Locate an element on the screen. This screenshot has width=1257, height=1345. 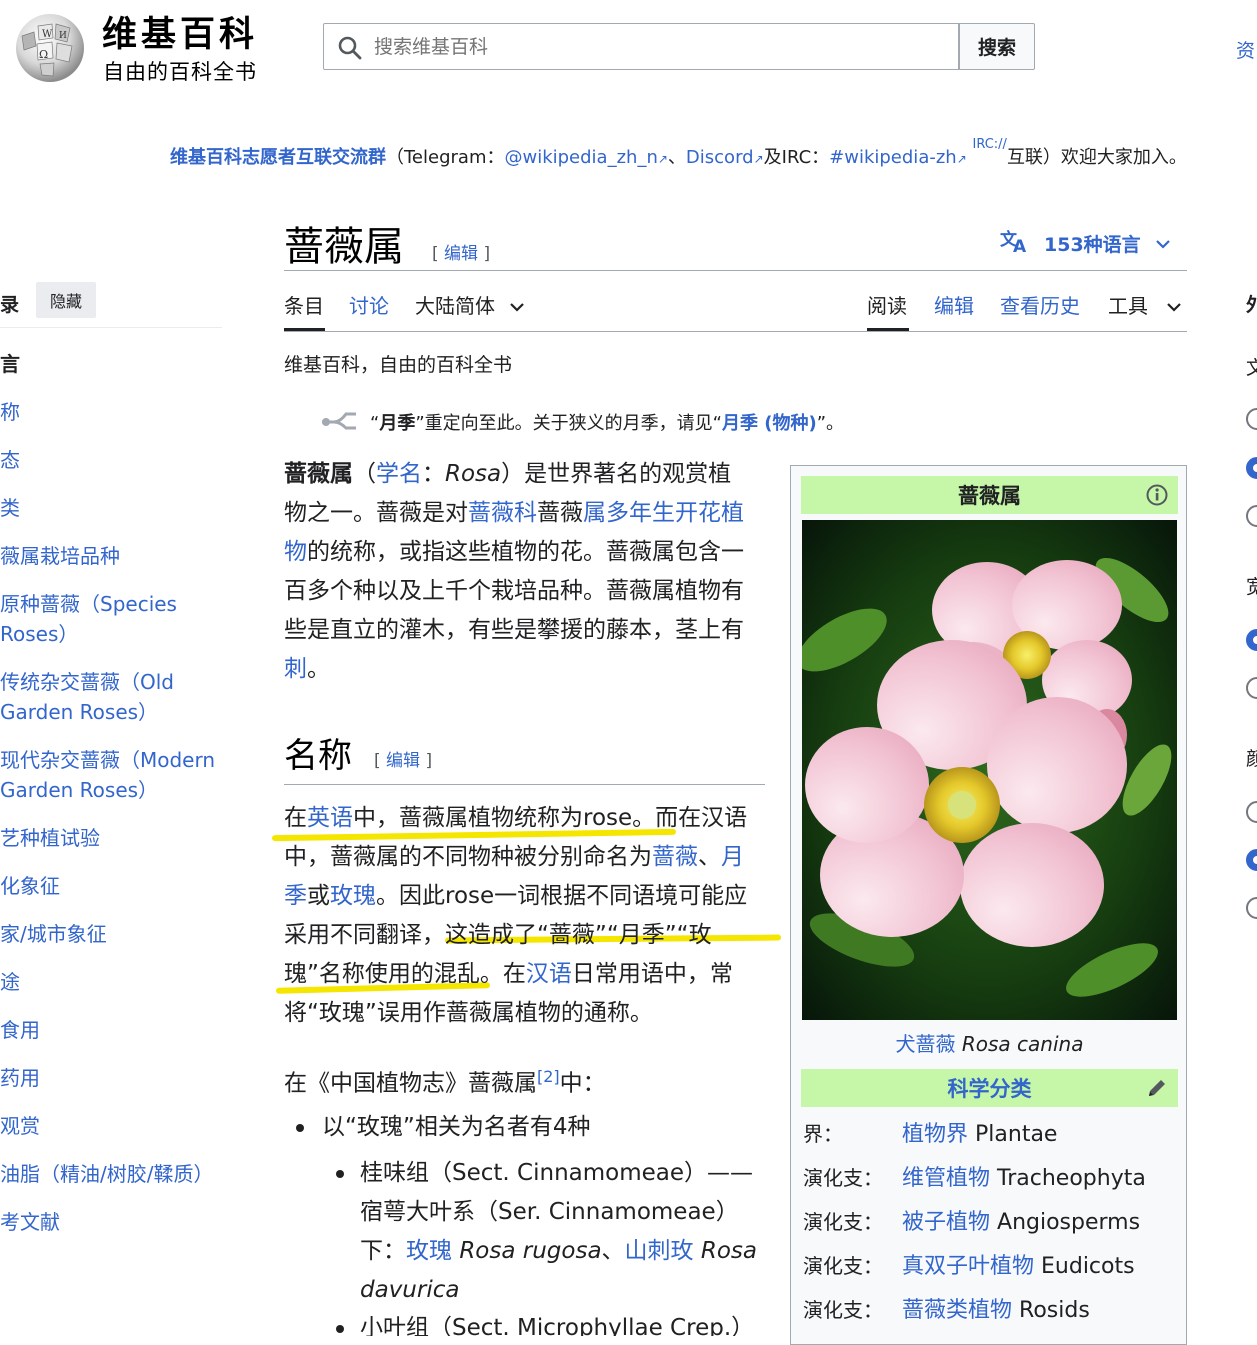
variant-label: 大陆简体 is located at coordinates (455, 306).